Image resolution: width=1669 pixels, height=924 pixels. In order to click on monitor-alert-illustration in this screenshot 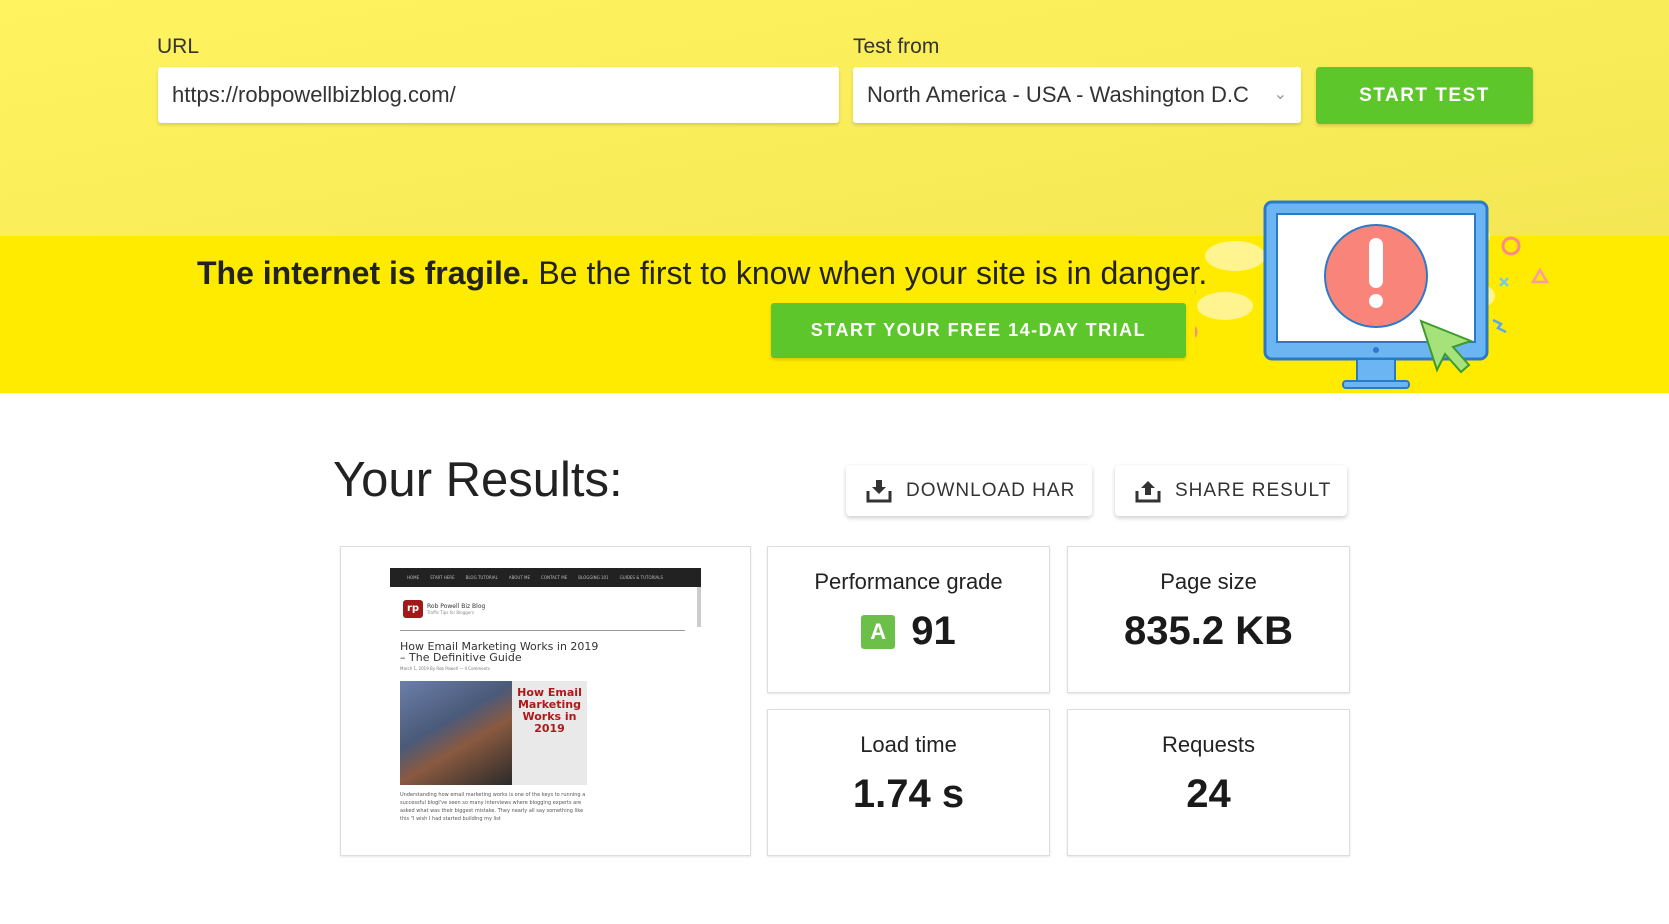, I will do `click(1372, 294)`.